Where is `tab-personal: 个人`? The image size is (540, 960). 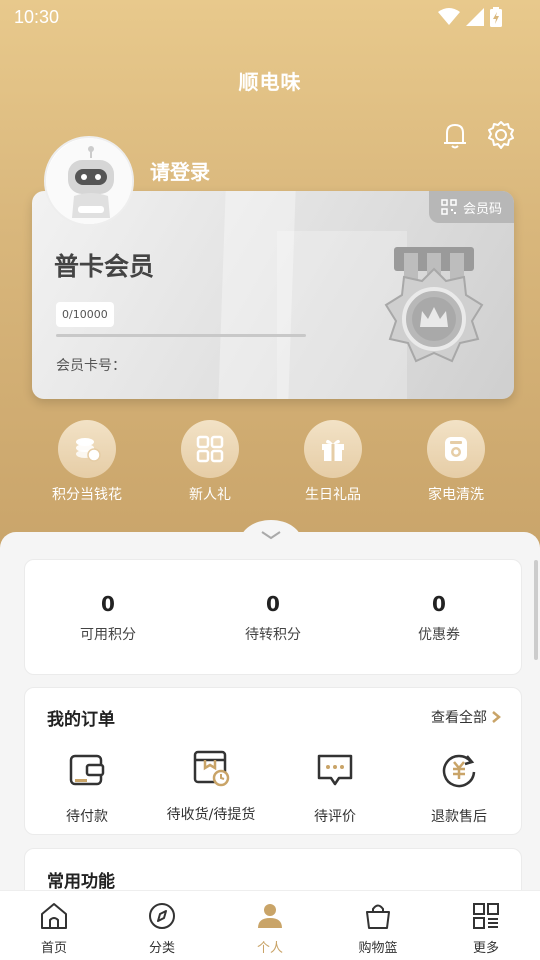 tab-personal: 个人 is located at coordinates (270, 928).